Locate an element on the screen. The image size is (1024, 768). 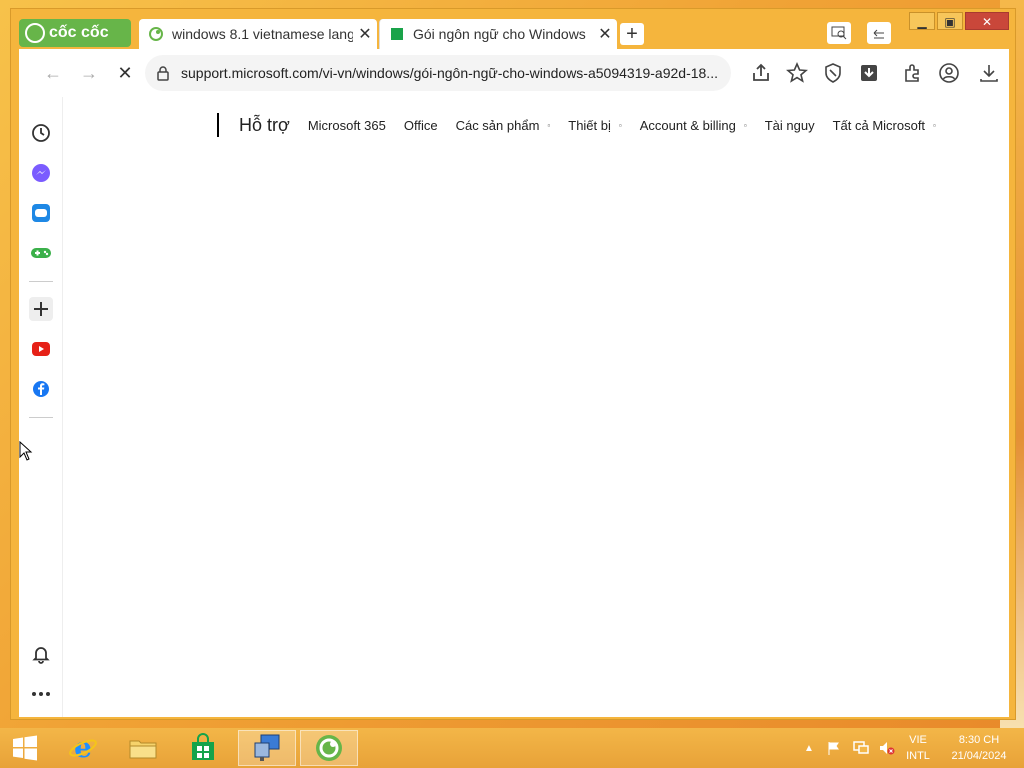
coccoc-menu-button: cốc cốc is located at coordinates (75, 33).